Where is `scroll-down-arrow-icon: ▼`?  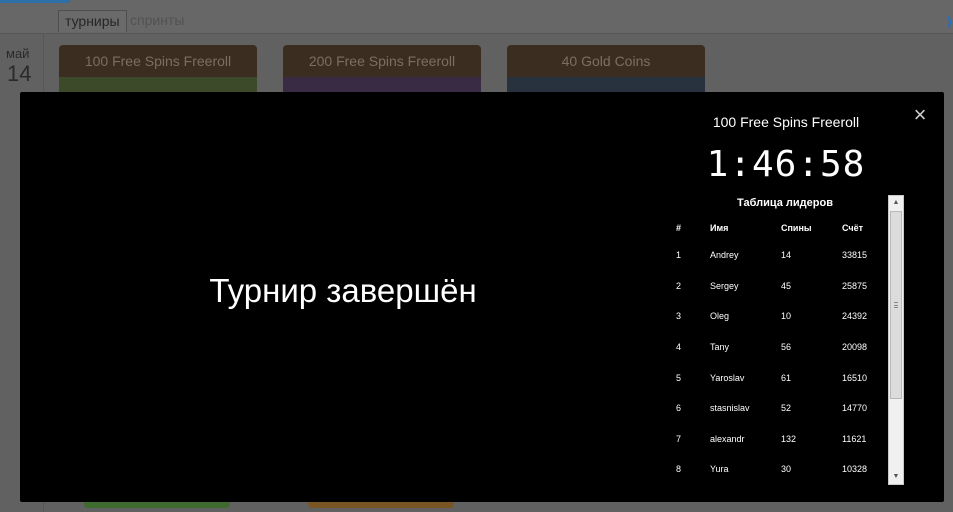
scroll-down-arrow-icon: ▼ is located at coordinates (896, 477).